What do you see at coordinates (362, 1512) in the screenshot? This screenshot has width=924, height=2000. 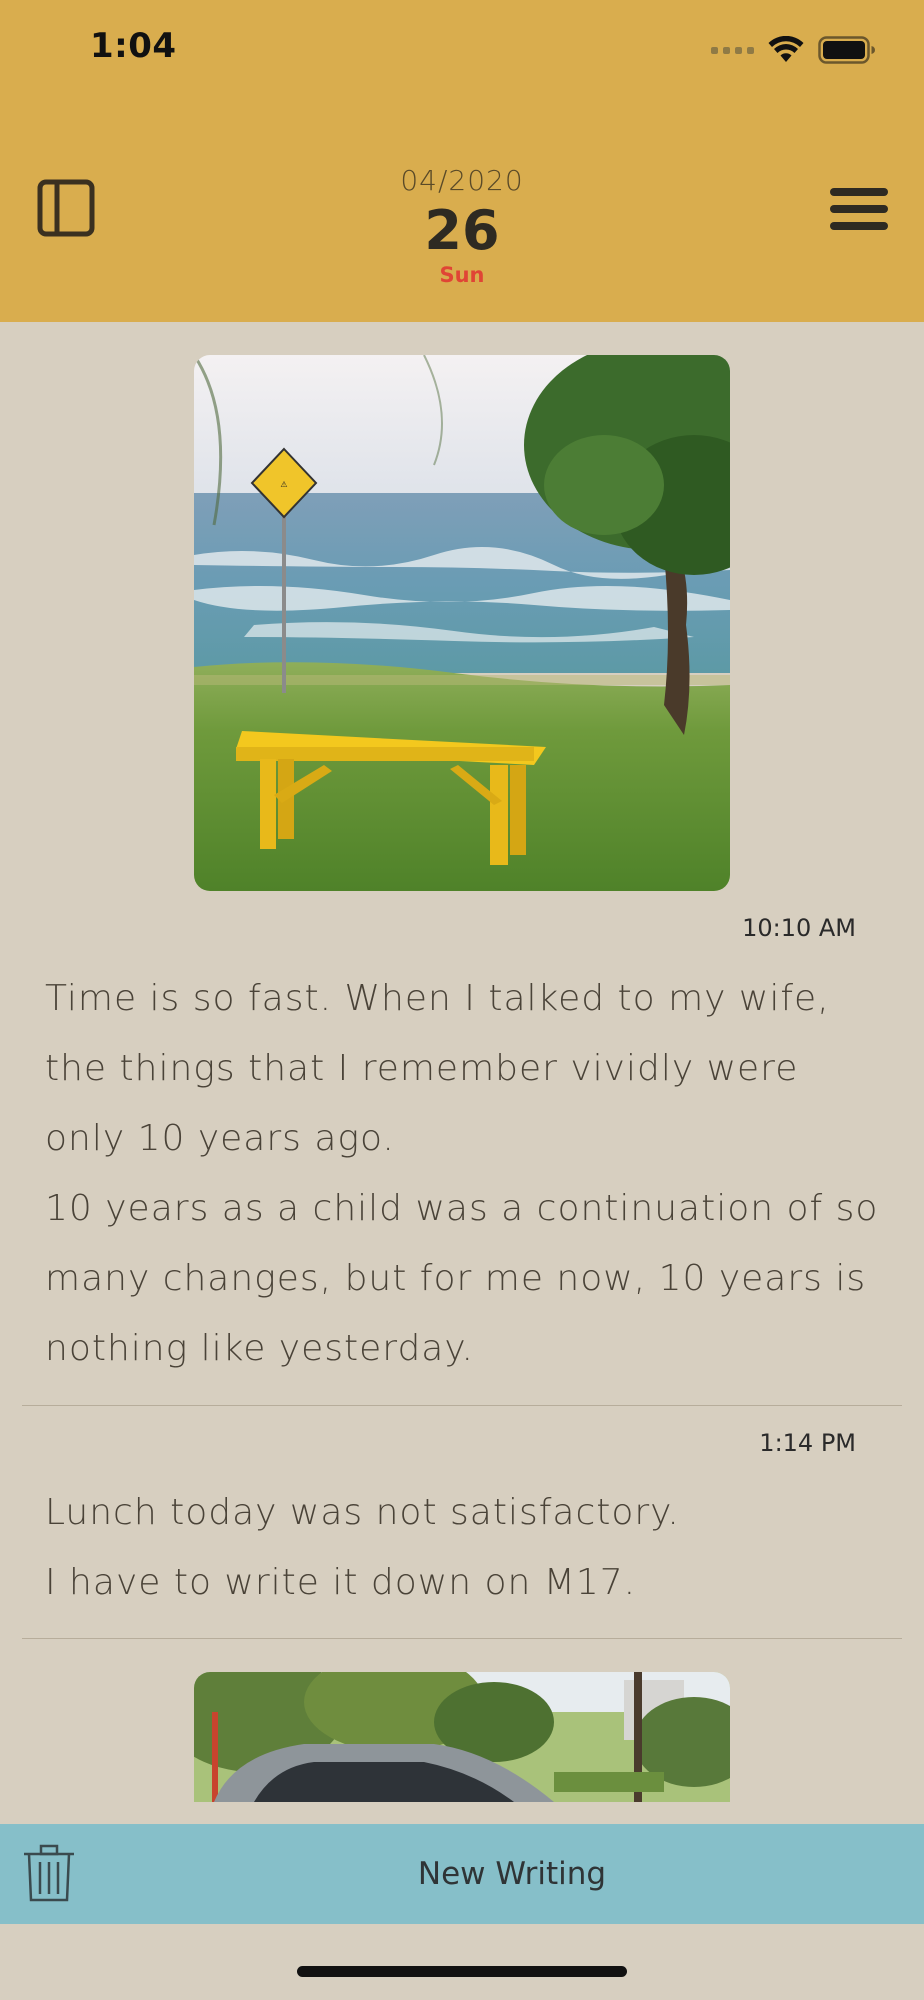 I see `entry-paragraph: Lunch today was not satisfactory.` at bounding box center [362, 1512].